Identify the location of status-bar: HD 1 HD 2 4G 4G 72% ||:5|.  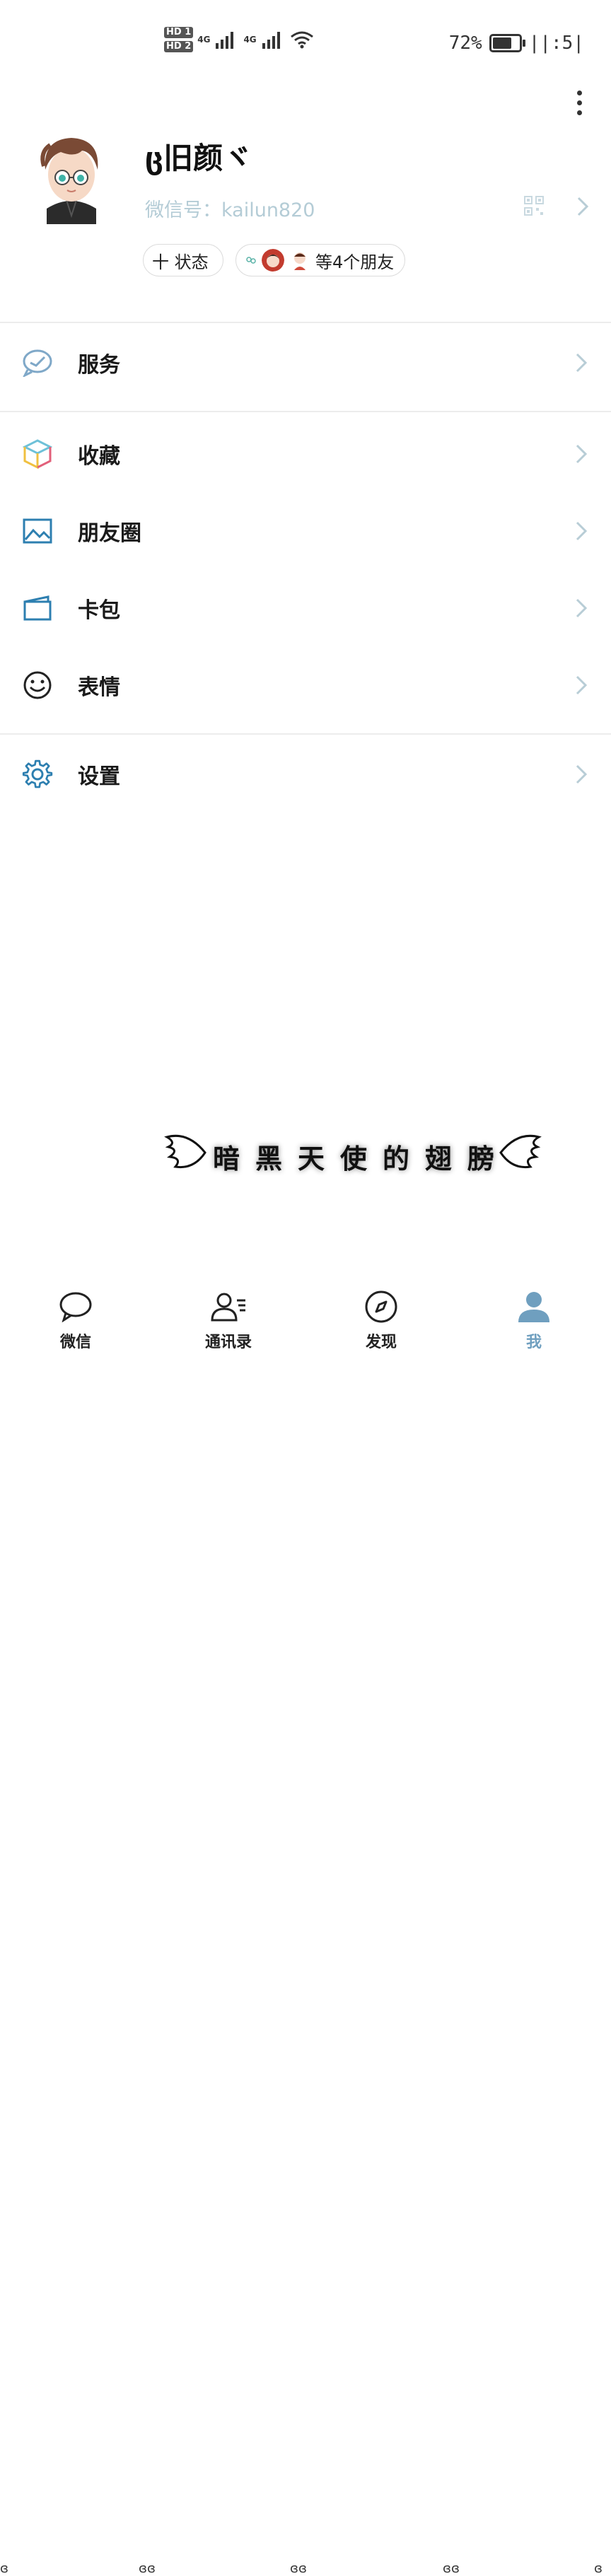
(305, 42).